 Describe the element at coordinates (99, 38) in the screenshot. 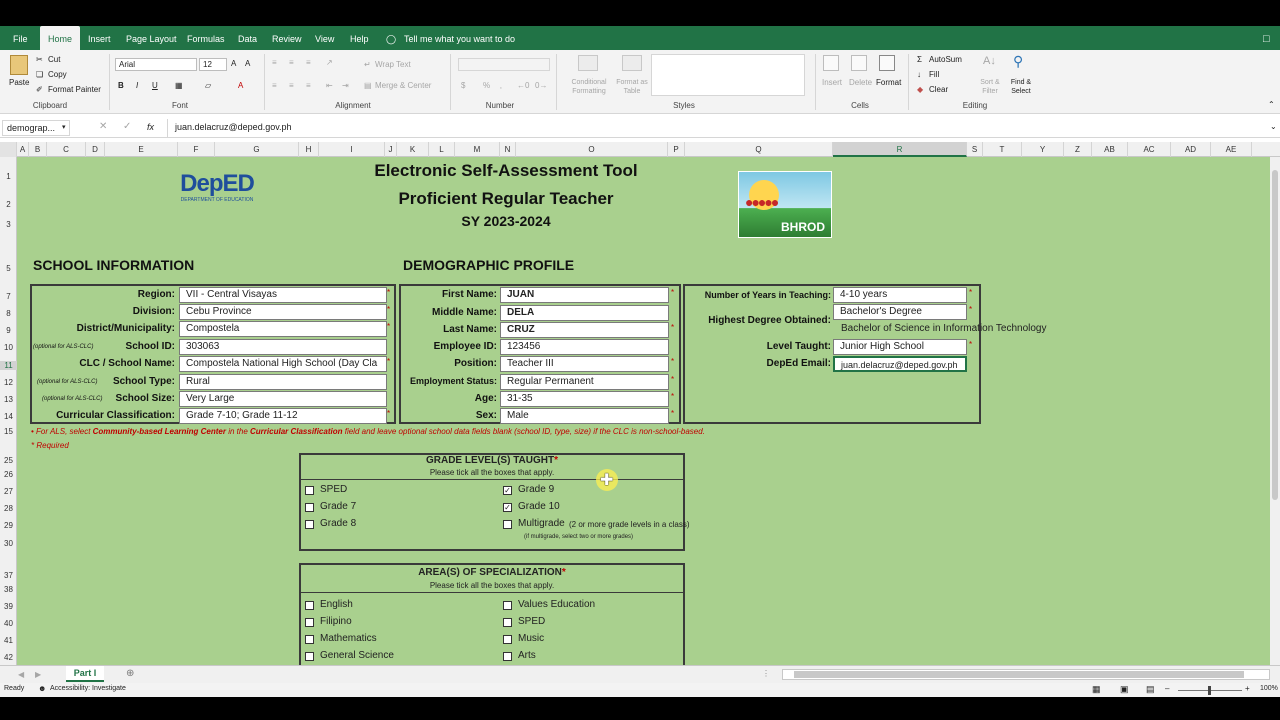

I see `tab-insert: Insert` at that location.